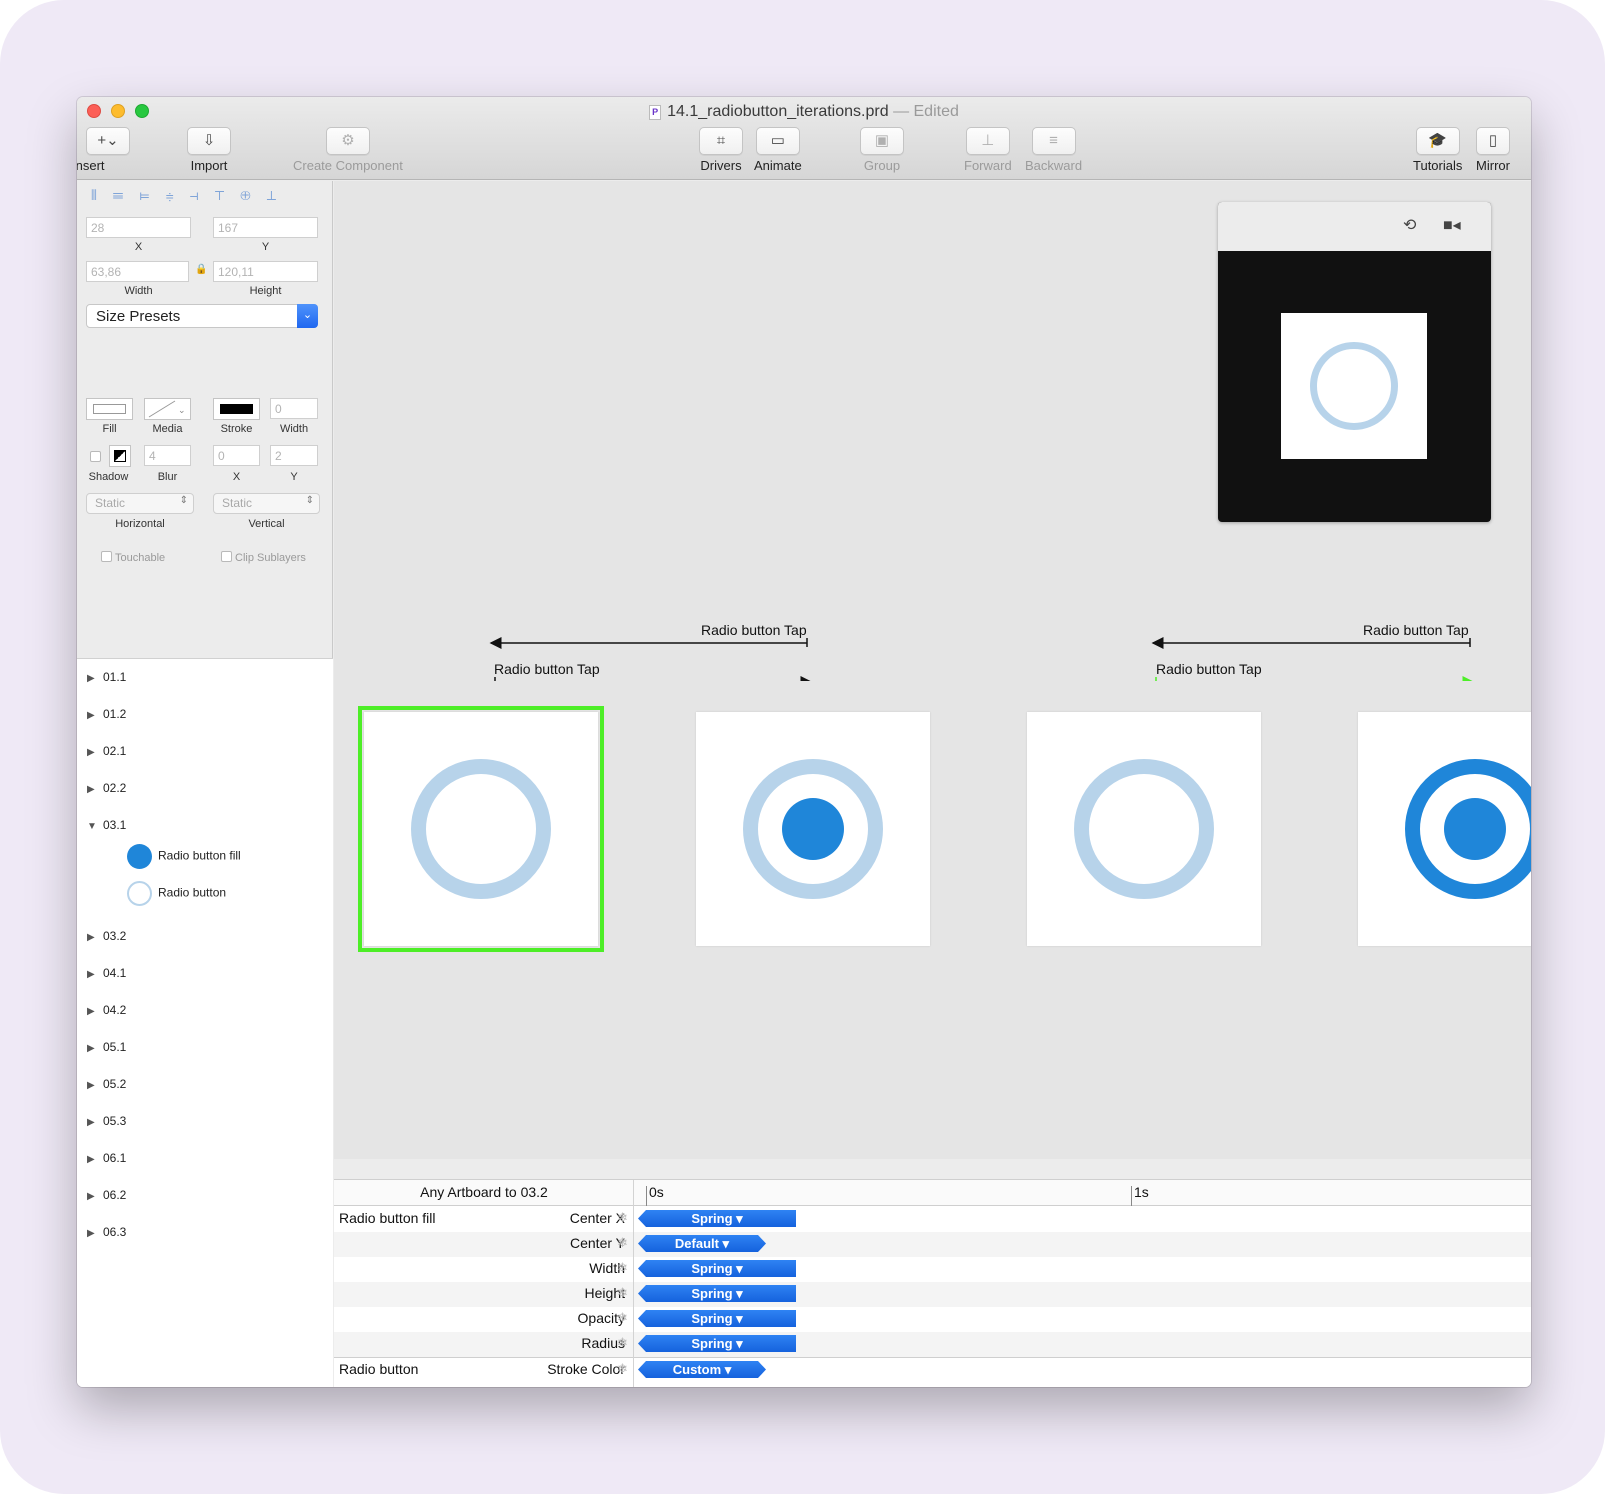  Describe the element at coordinates (263, 557) in the screenshot. I see `clip-sublayers-option: Clip Sublayers` at that location.